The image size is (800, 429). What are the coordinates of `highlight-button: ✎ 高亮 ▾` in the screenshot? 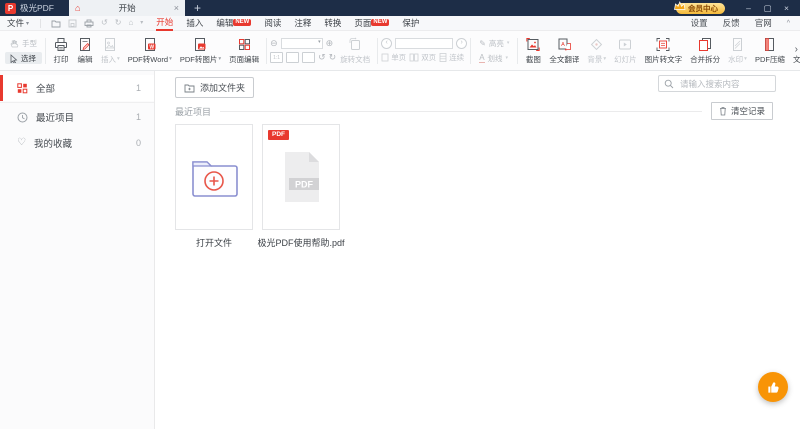 It's located at (494, 43).